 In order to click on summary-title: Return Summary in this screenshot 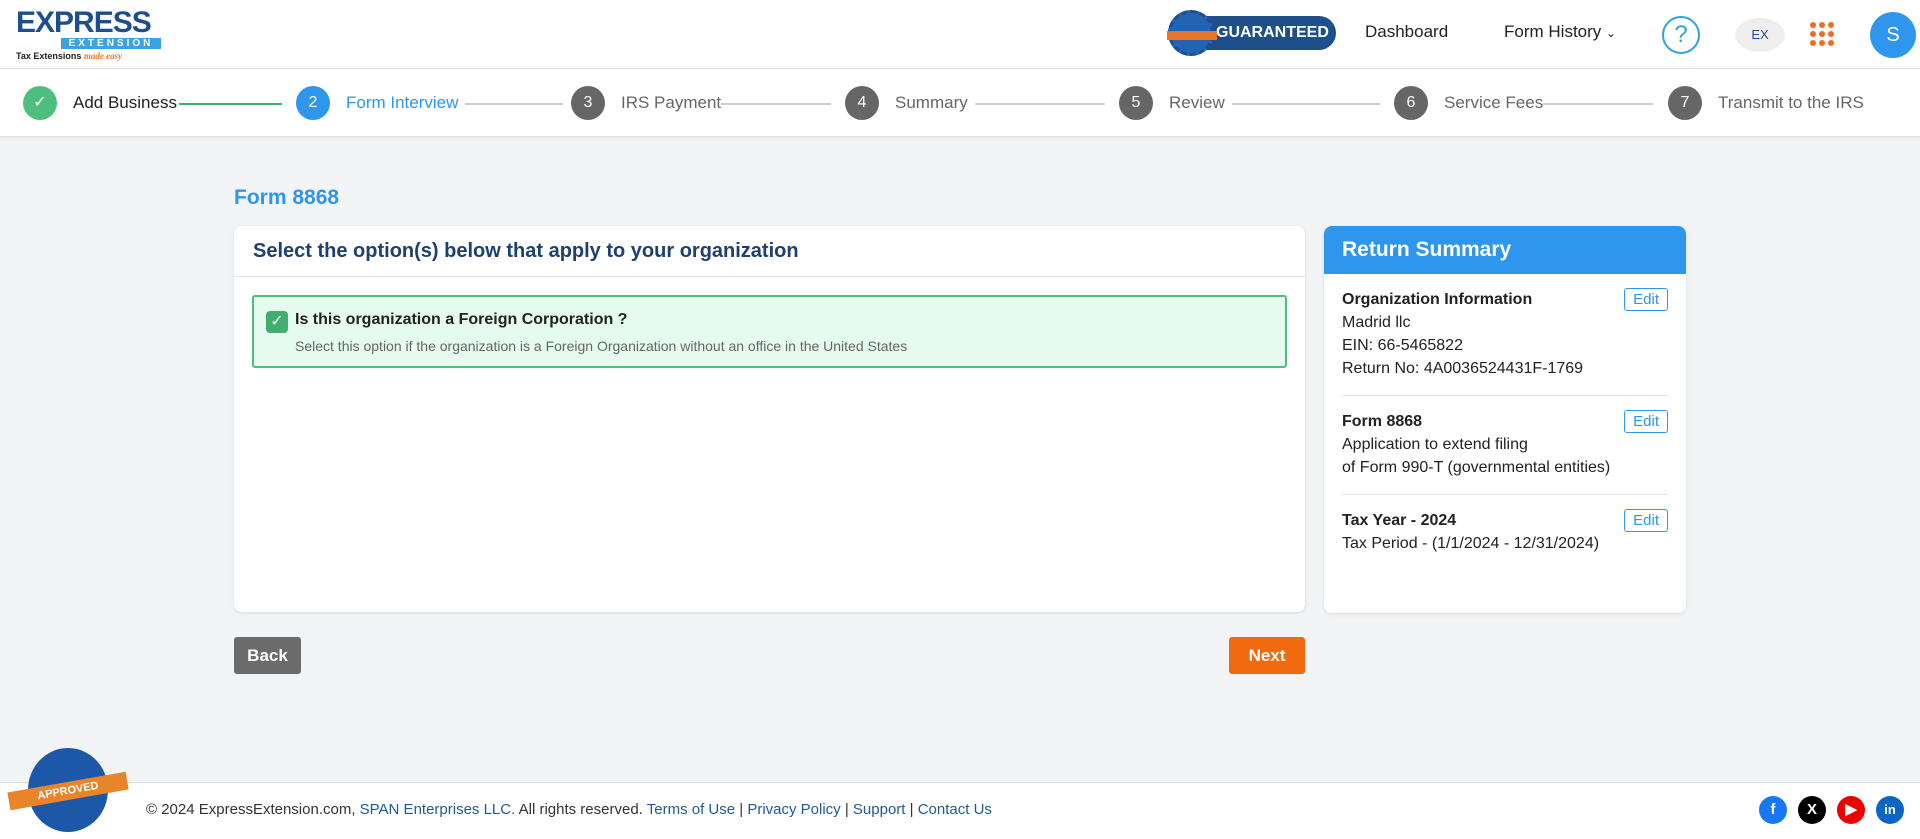, I will do `click(1505, 250)`.